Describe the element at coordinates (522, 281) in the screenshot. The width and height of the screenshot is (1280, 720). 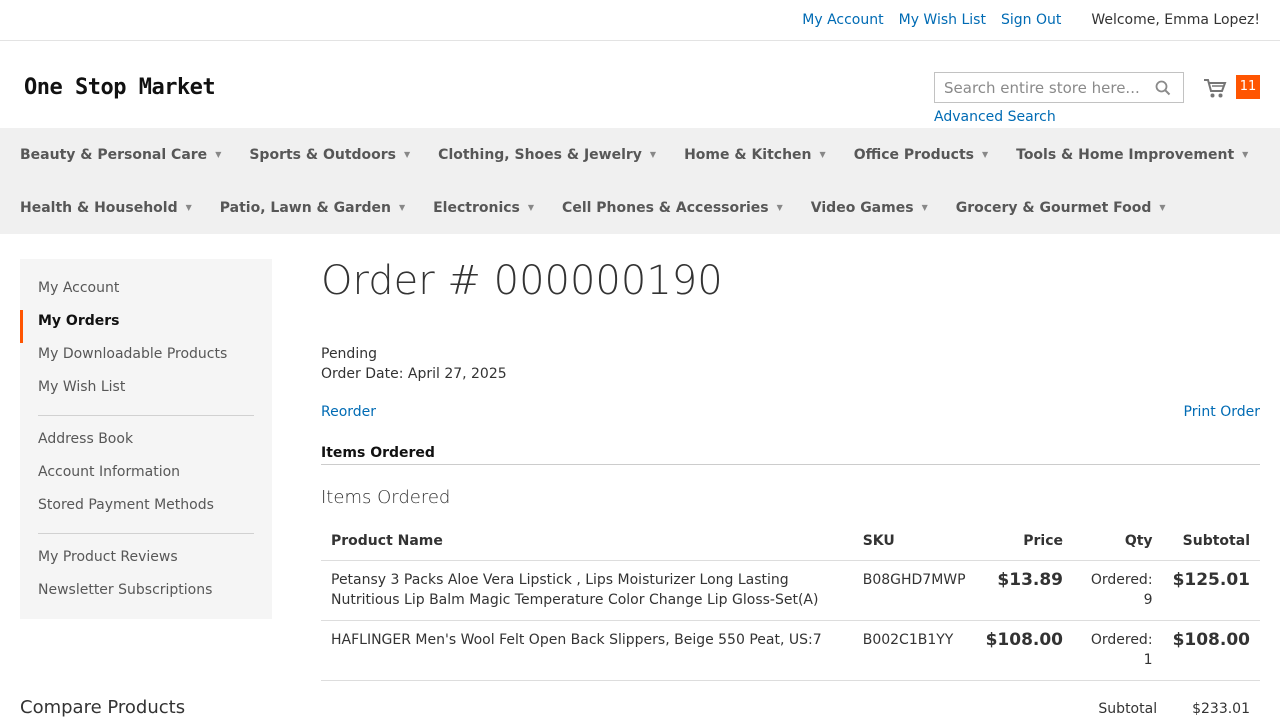
I see `page-title: Order # 000000190` at that location.